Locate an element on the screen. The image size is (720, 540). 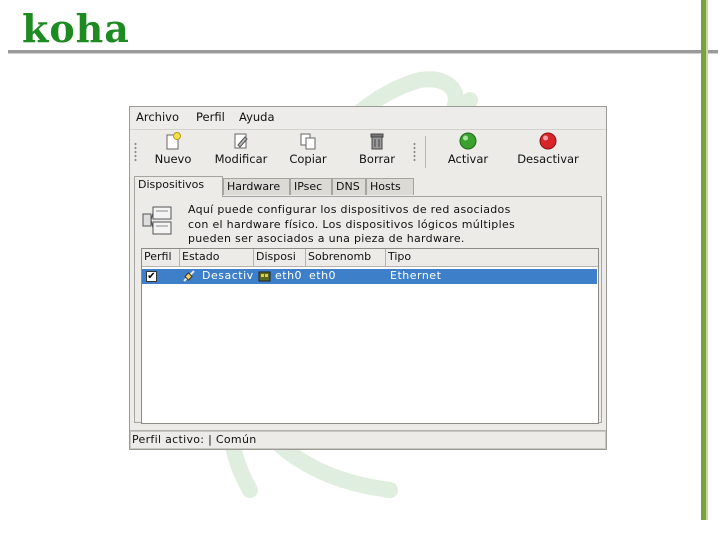
activate-button: Activar is located at coordinates (468, 149).